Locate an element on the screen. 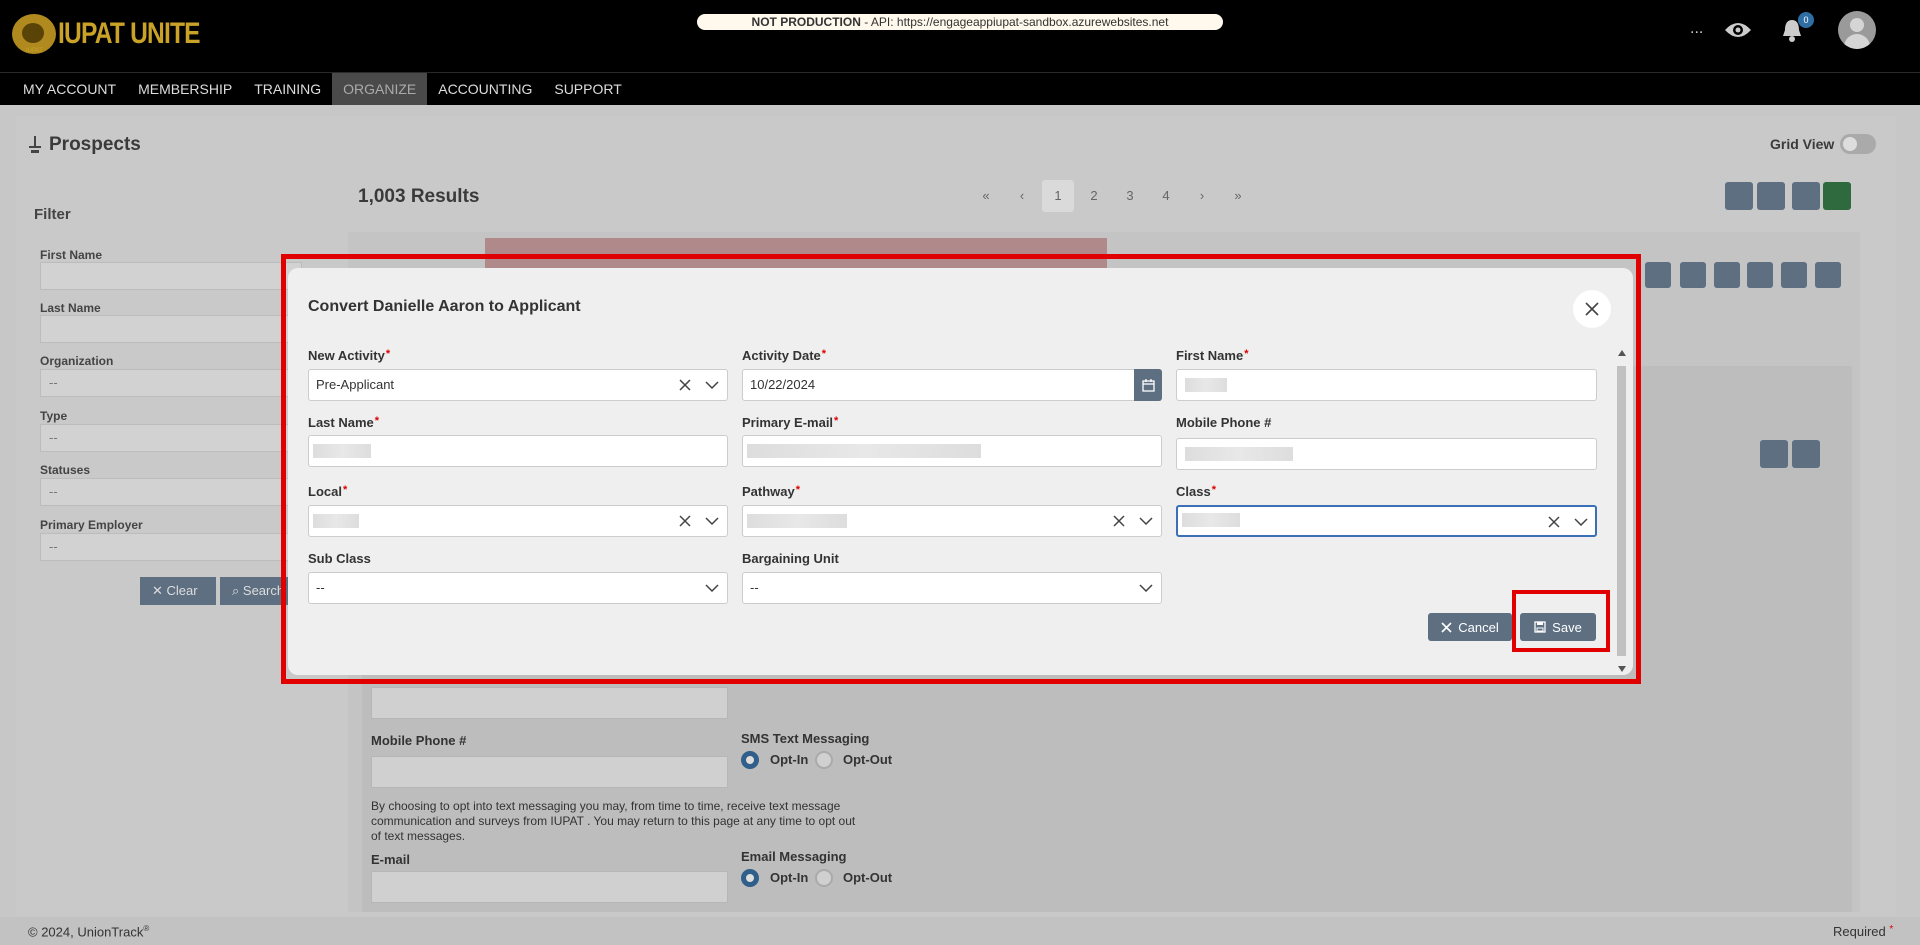 The image size is (1920, 945). filter-search-button: ⌕ Search is located at coordinates (255, 591).